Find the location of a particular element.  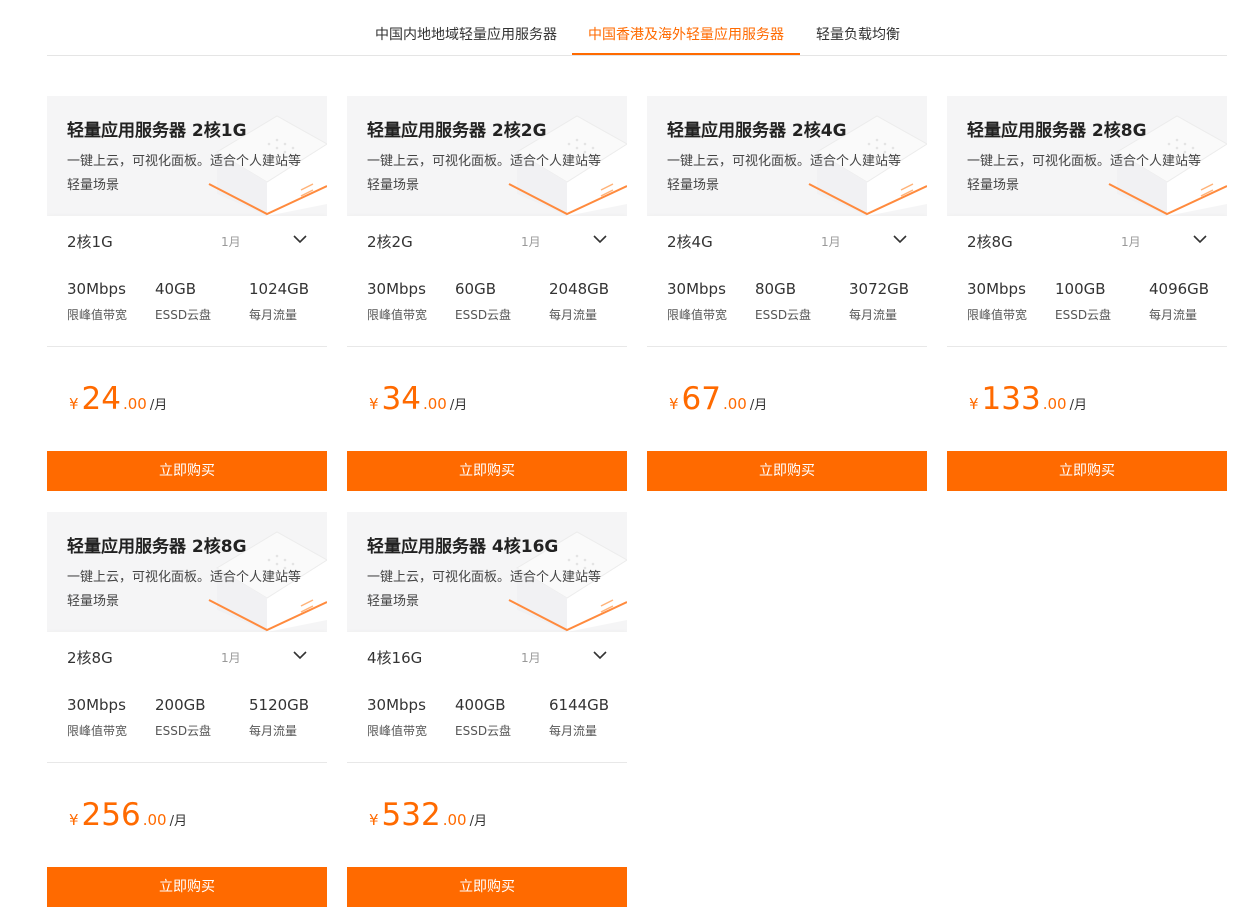

tab-load-balancer: 轻量负载均衡 is located at coordinates (858, 34).